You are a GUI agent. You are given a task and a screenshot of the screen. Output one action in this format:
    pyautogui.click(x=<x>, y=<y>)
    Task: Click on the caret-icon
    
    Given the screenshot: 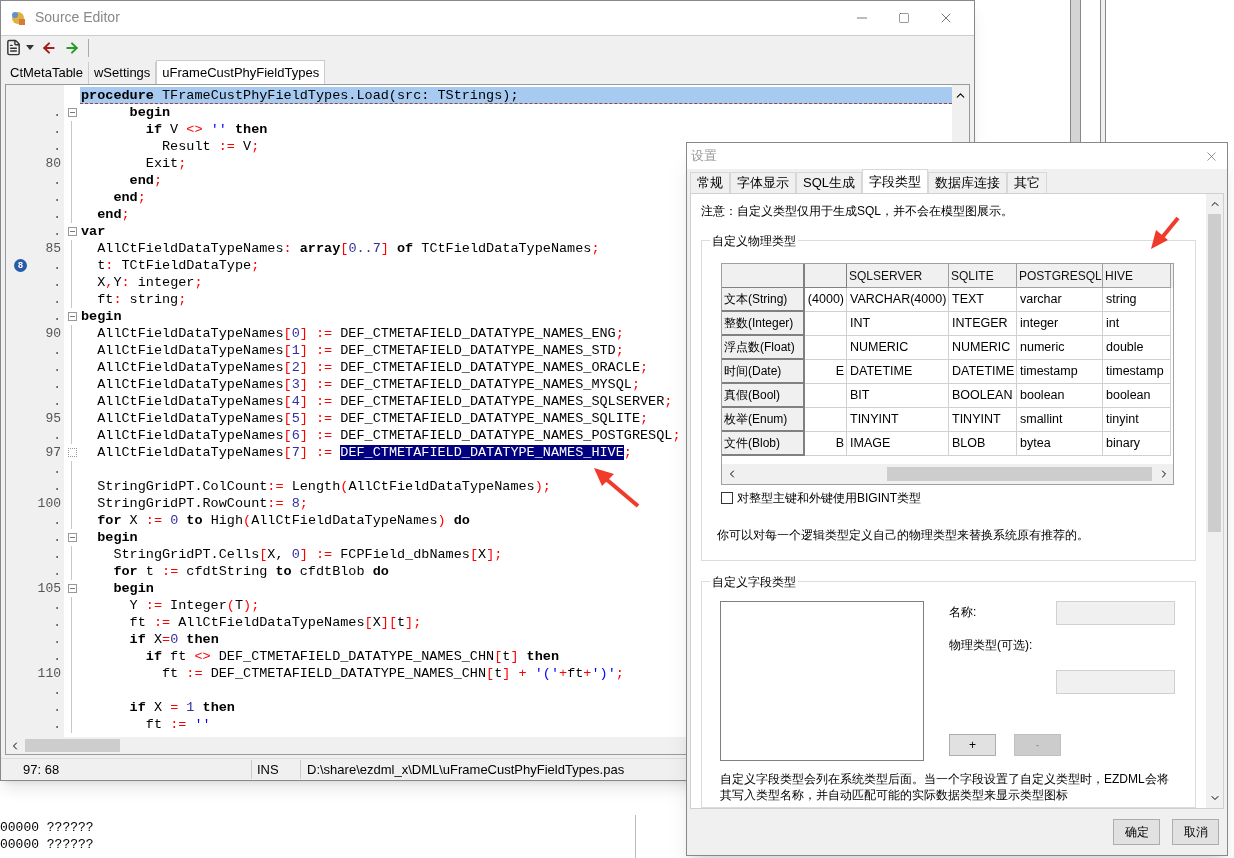 What is the action you would take?
    pyautogui.click(x=30, y=48)
    